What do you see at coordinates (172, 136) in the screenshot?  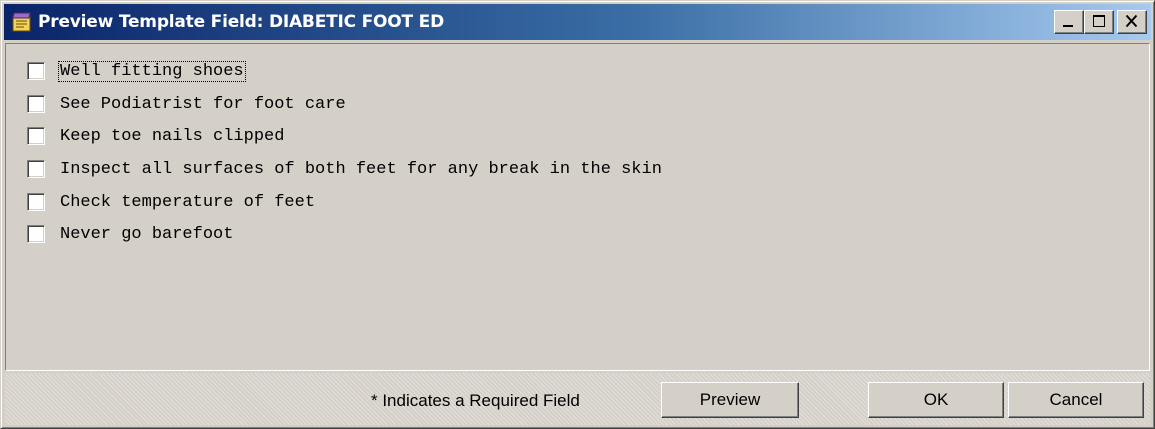 I see `checklist-item-label: Keep toe nails clipped` at bounding box center [172, 136].